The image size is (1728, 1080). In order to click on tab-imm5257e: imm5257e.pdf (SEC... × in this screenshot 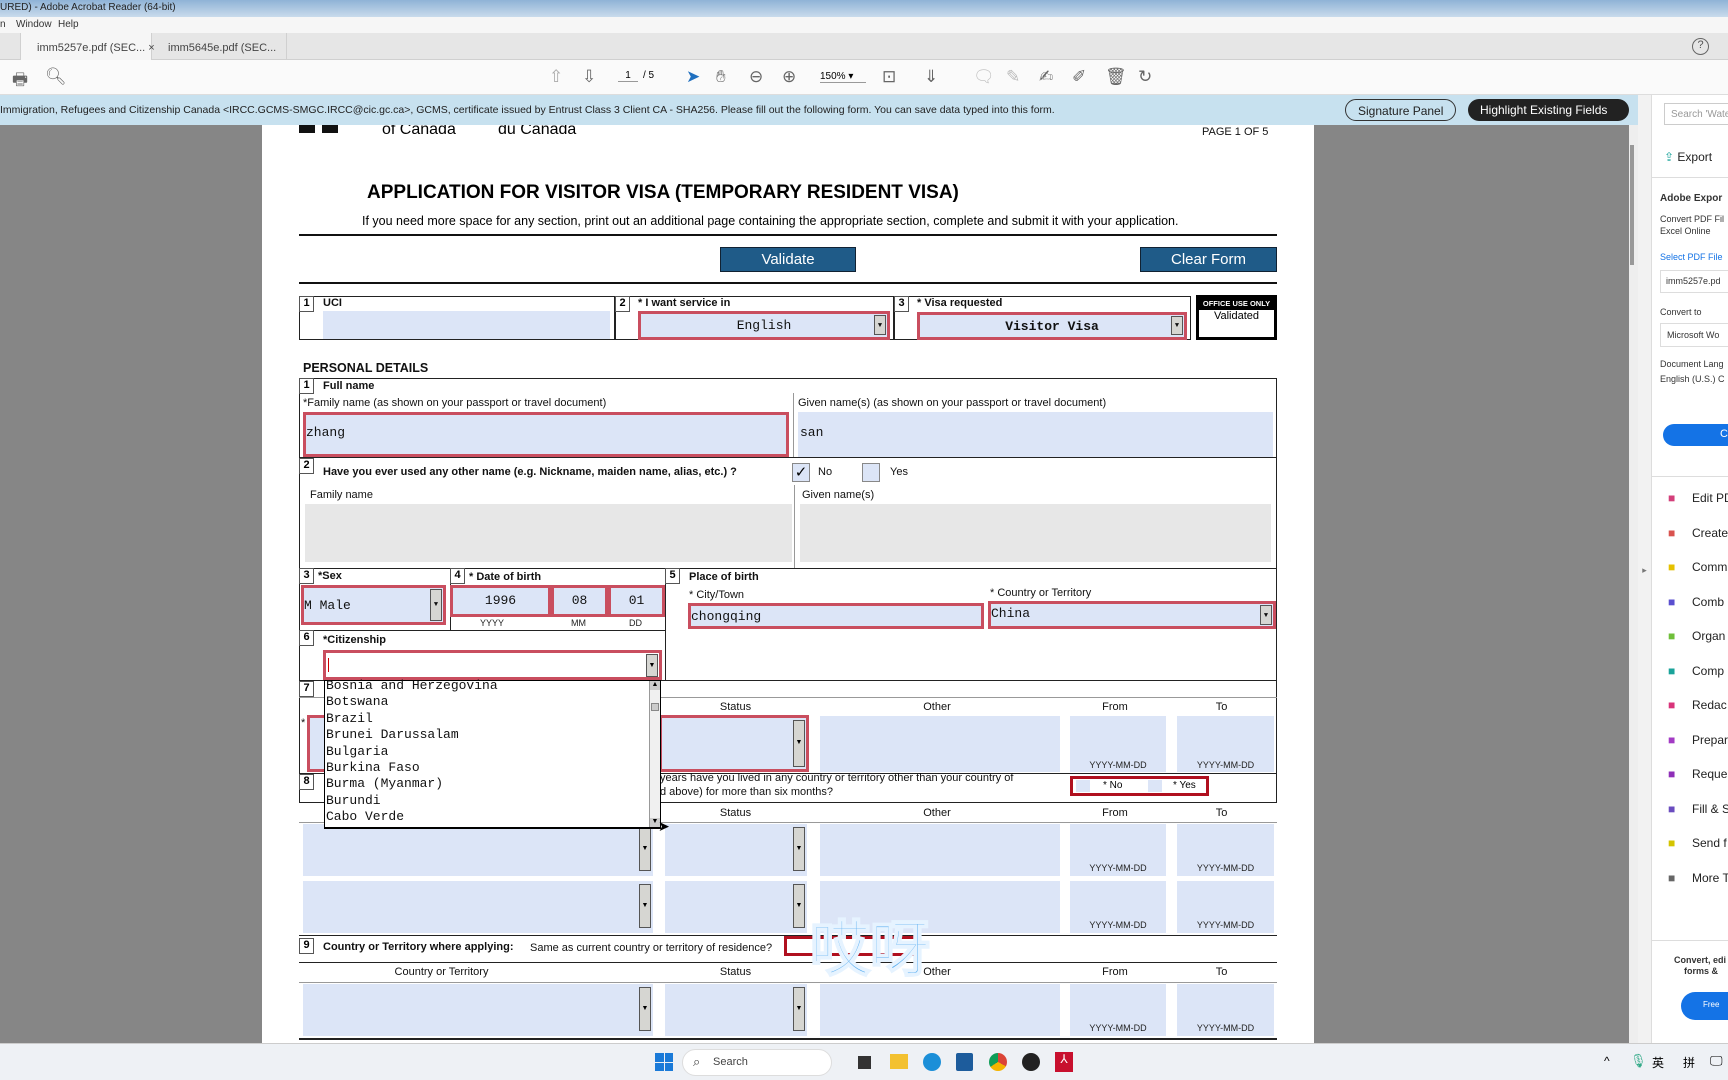, I will do `click(87, 46)`.